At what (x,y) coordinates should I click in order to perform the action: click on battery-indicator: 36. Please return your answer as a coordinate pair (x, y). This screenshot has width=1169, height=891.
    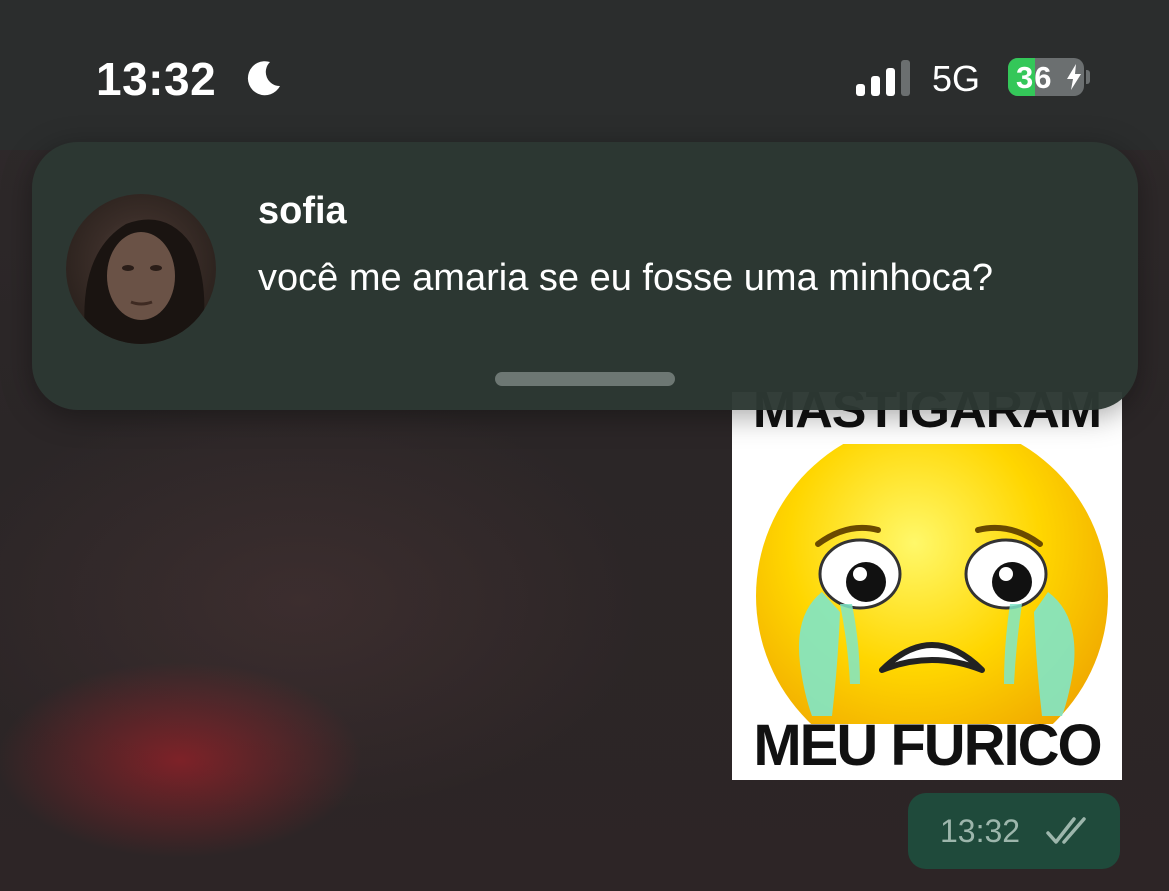
    Looking at the image, I should click on (1046, 77).